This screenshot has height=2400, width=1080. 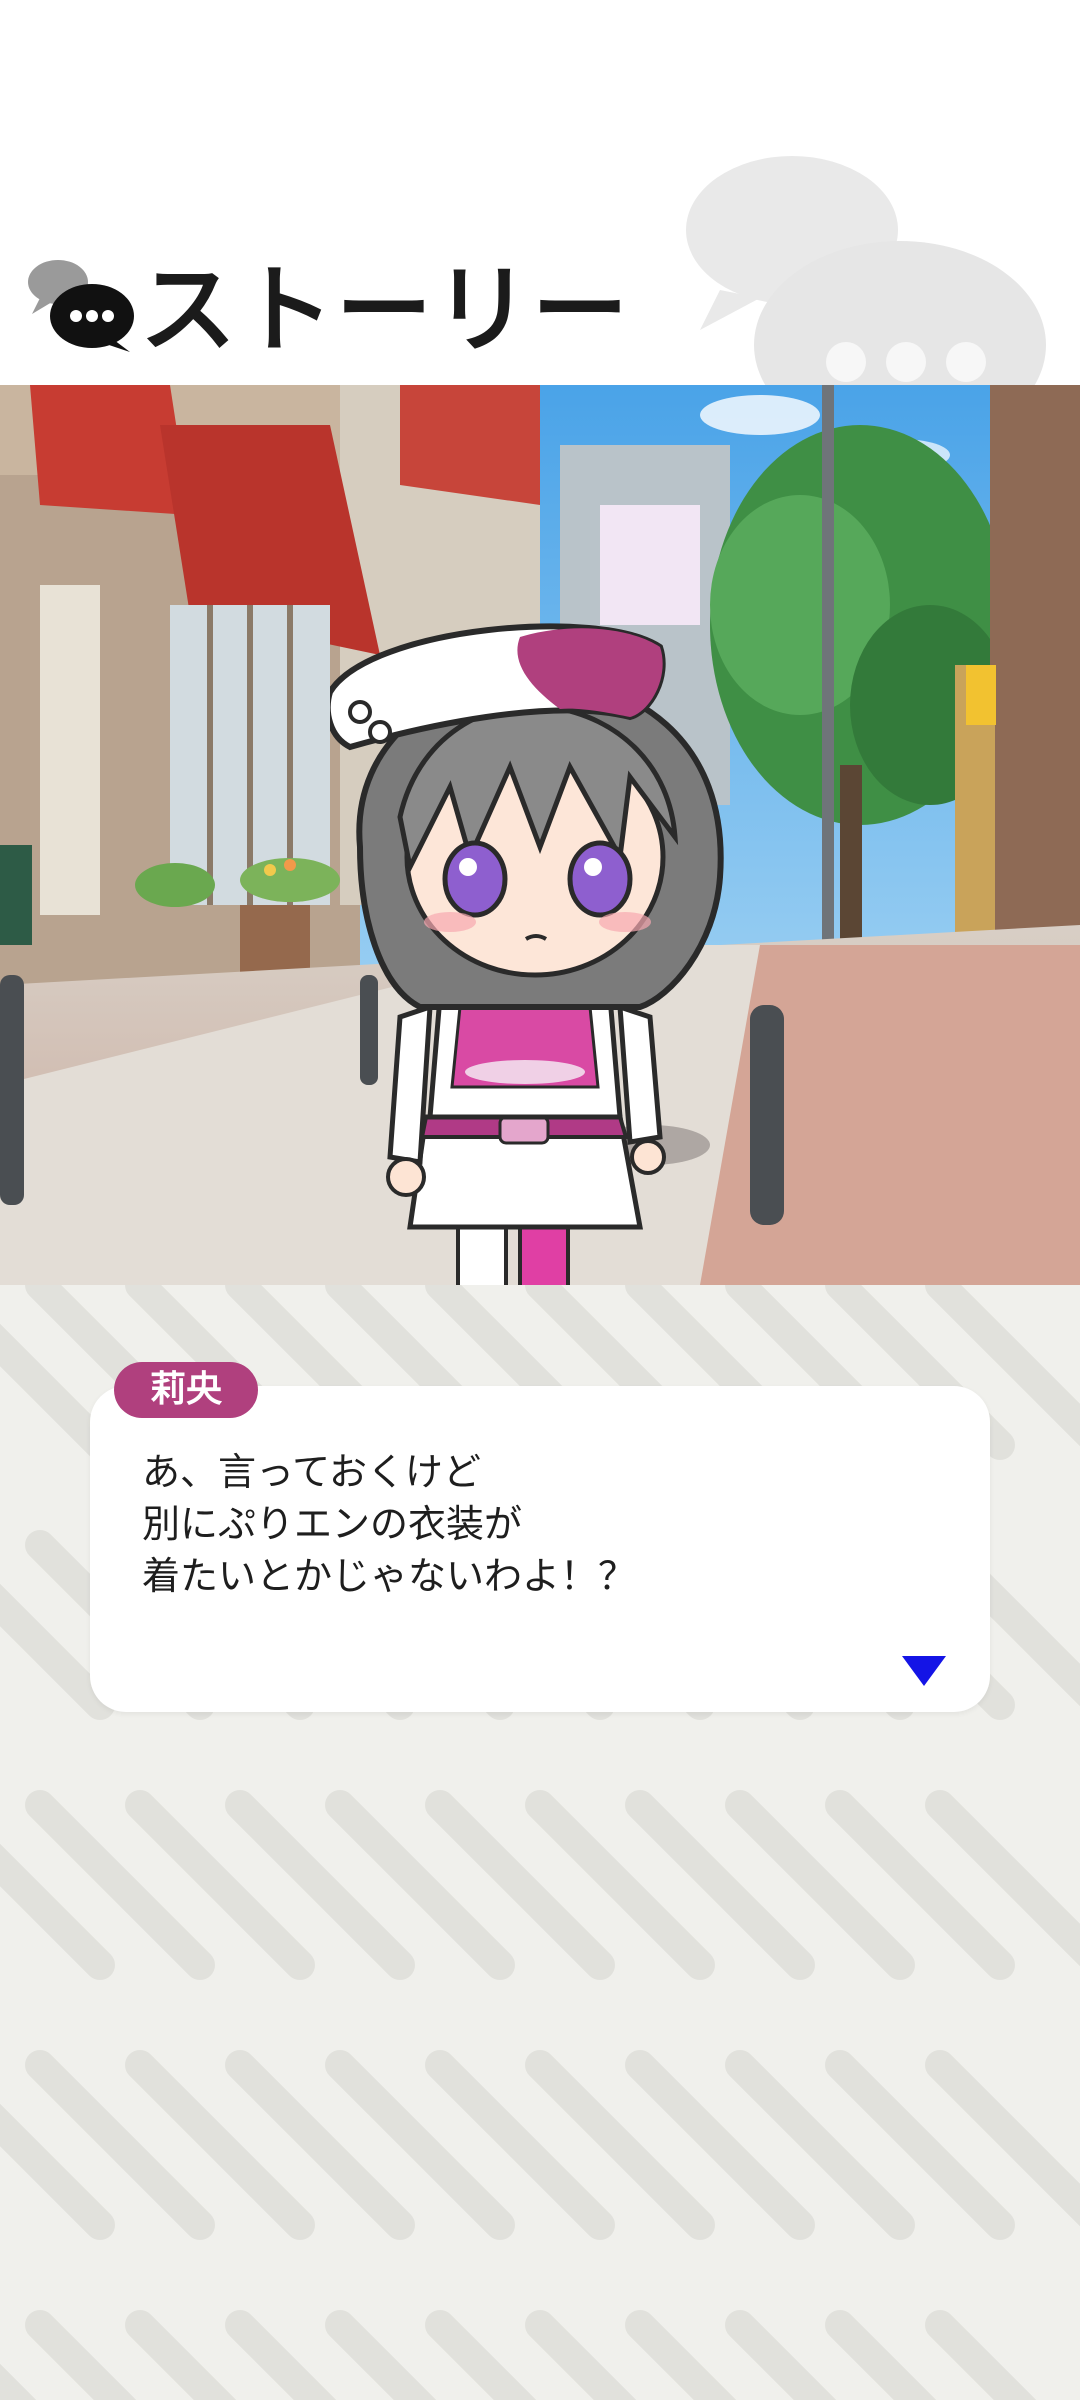 I want to click on dialogue-box, so click(x=540, y=1549).